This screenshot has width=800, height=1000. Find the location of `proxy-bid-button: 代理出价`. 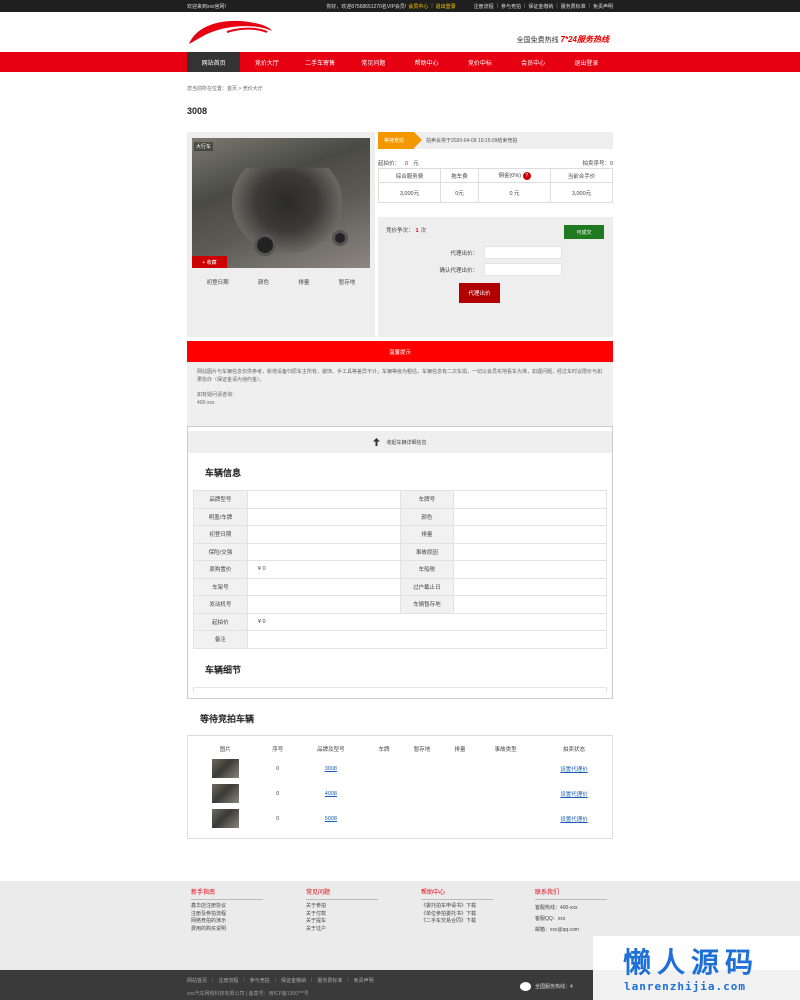

proxy-bid-button: 代理出价 is located at coordinates (479, 293).